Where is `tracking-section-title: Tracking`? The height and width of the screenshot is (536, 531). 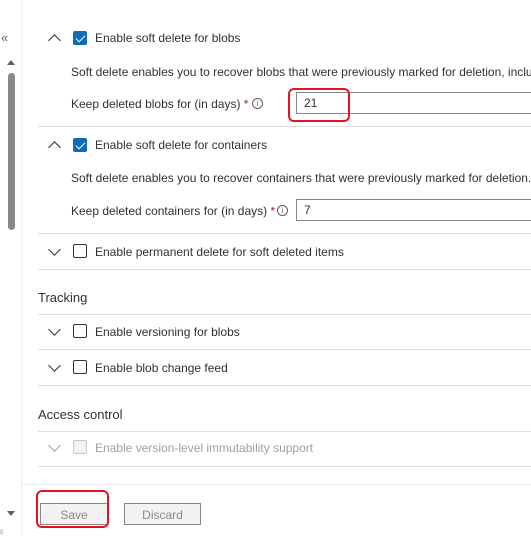 tracking-section-title: Tracking is located at coordinates (63, 297).